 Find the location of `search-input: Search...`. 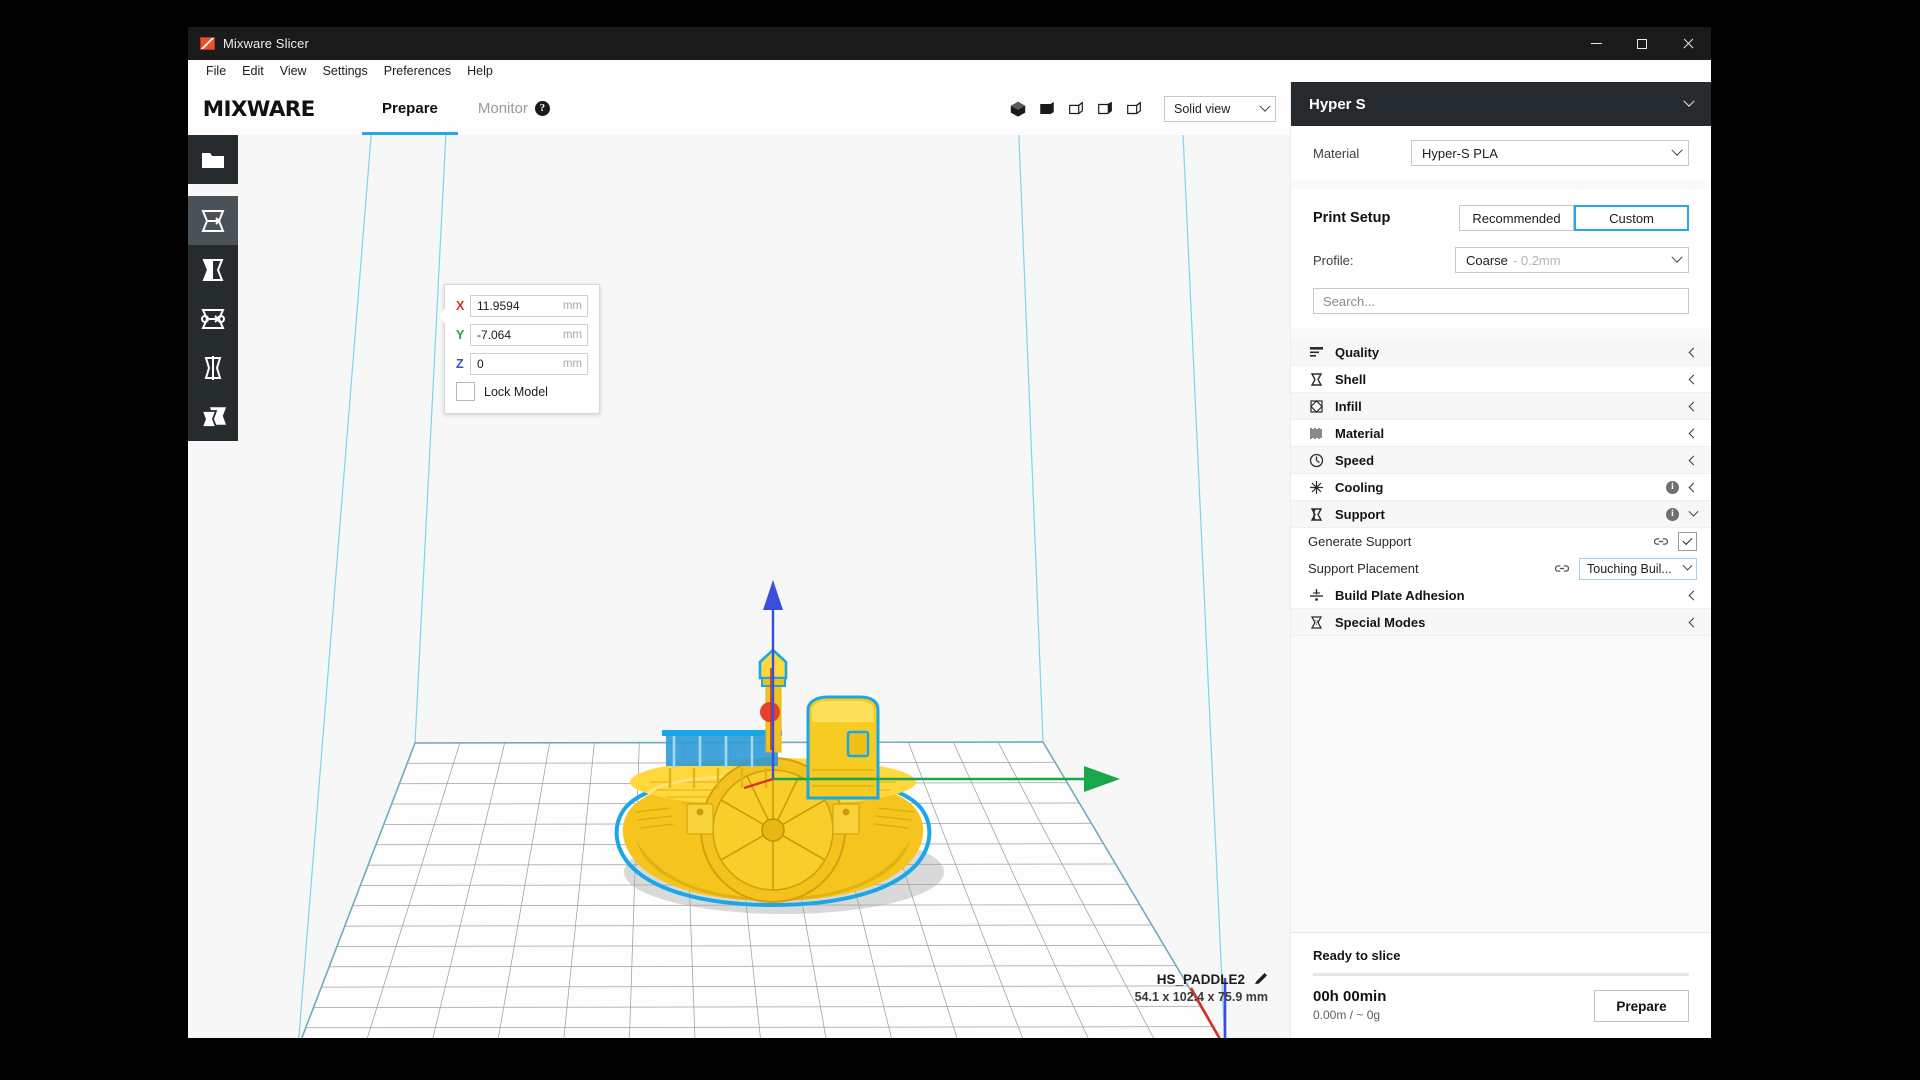

search-input: Search... is located at coordinates (1501, 301).